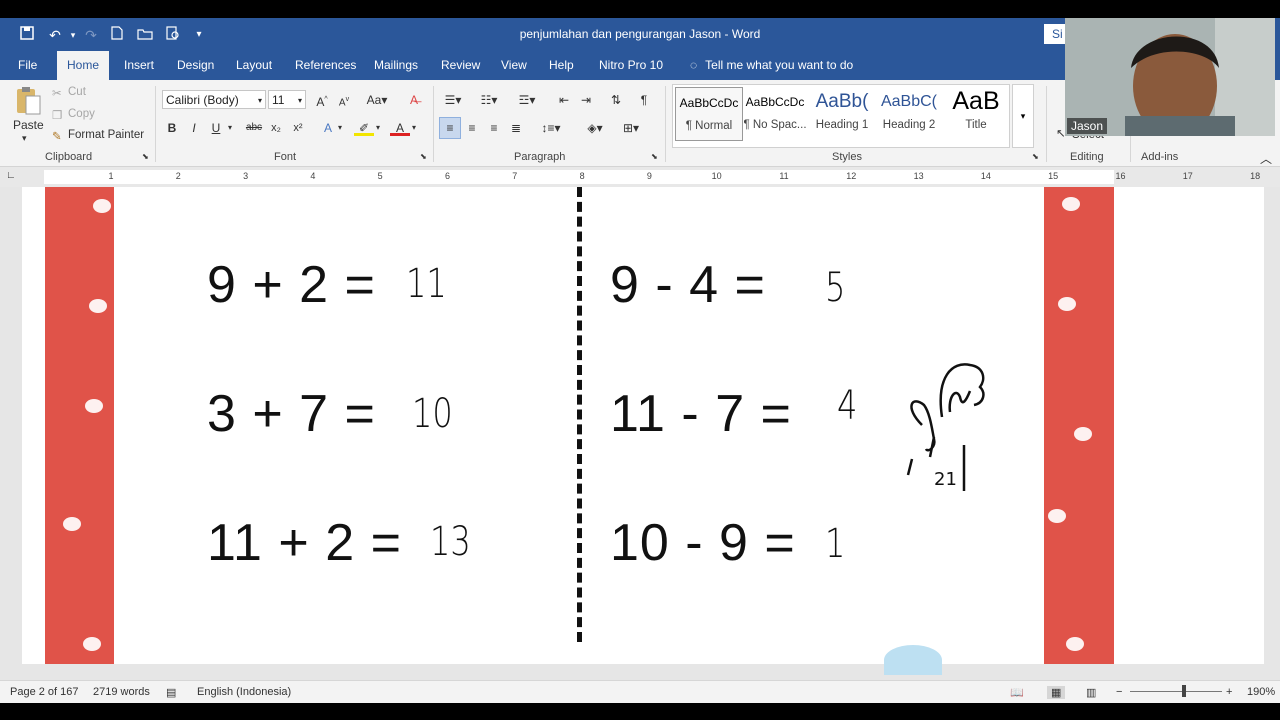 The width and height of the screenshot is (1280, 720). What do you see at coordinates (322, 100) in the screenshot?
I see `grow-font-icon: A^` at bounding box center [322, 100].